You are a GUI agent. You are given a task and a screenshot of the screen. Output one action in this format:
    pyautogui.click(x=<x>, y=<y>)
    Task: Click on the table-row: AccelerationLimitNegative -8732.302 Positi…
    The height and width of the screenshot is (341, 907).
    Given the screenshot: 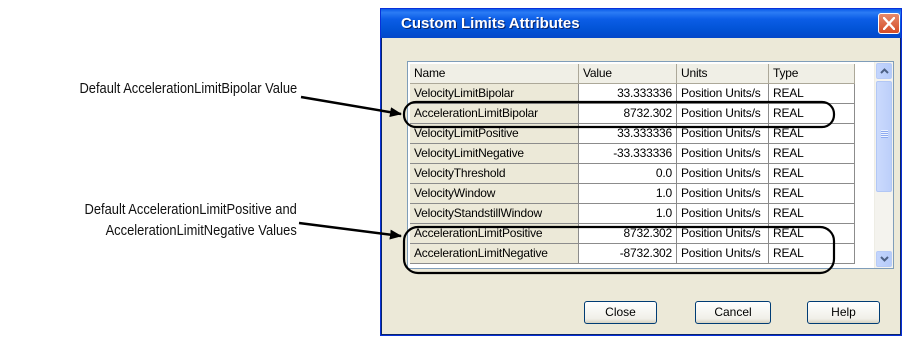 What is the action you would take?
    pyautogui.click(x=632, y=254)
    